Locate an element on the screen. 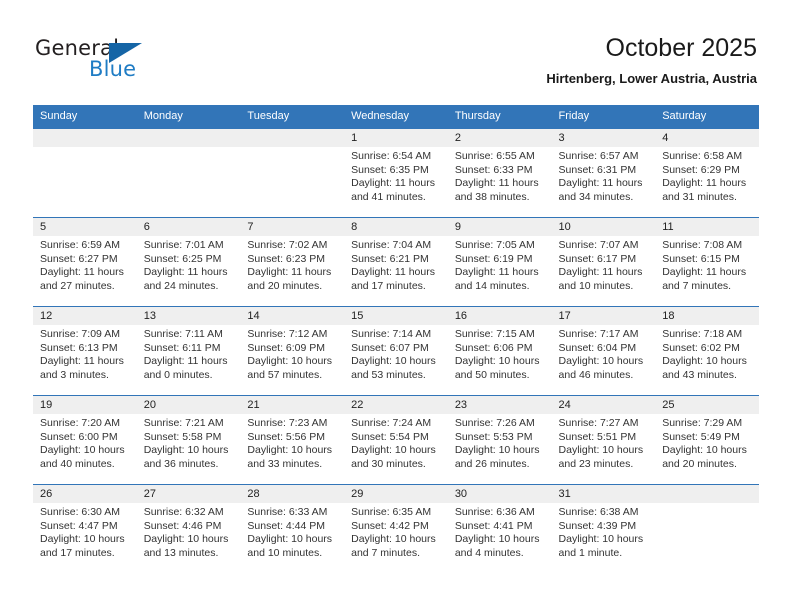  day-sunrise-line: Sunrise: 7:15 AM is located at coordinates (494, 334).